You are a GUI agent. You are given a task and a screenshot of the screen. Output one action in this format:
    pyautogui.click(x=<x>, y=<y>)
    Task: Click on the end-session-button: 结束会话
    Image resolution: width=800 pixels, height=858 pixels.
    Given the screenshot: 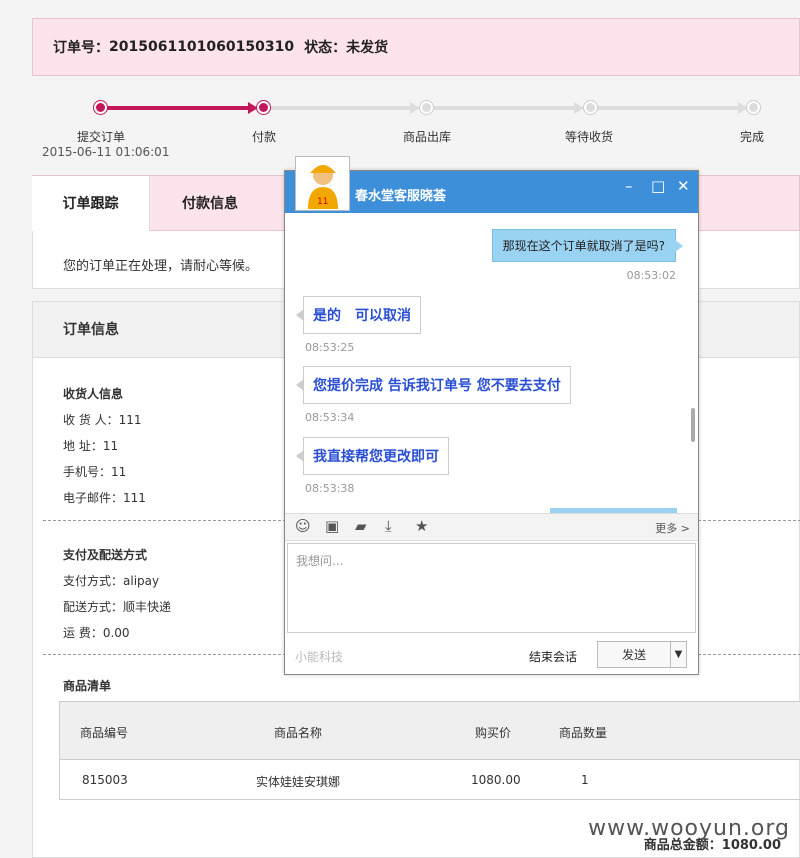 What is the action you would take?
    pyautogui.click(x=553, y=656)
    